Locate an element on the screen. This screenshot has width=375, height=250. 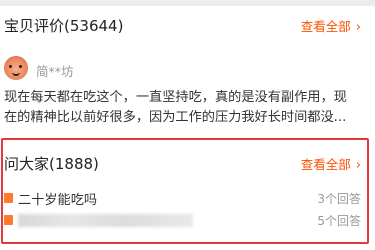
reviewer-name: 简**坊 is located at coordinates (55, 71).